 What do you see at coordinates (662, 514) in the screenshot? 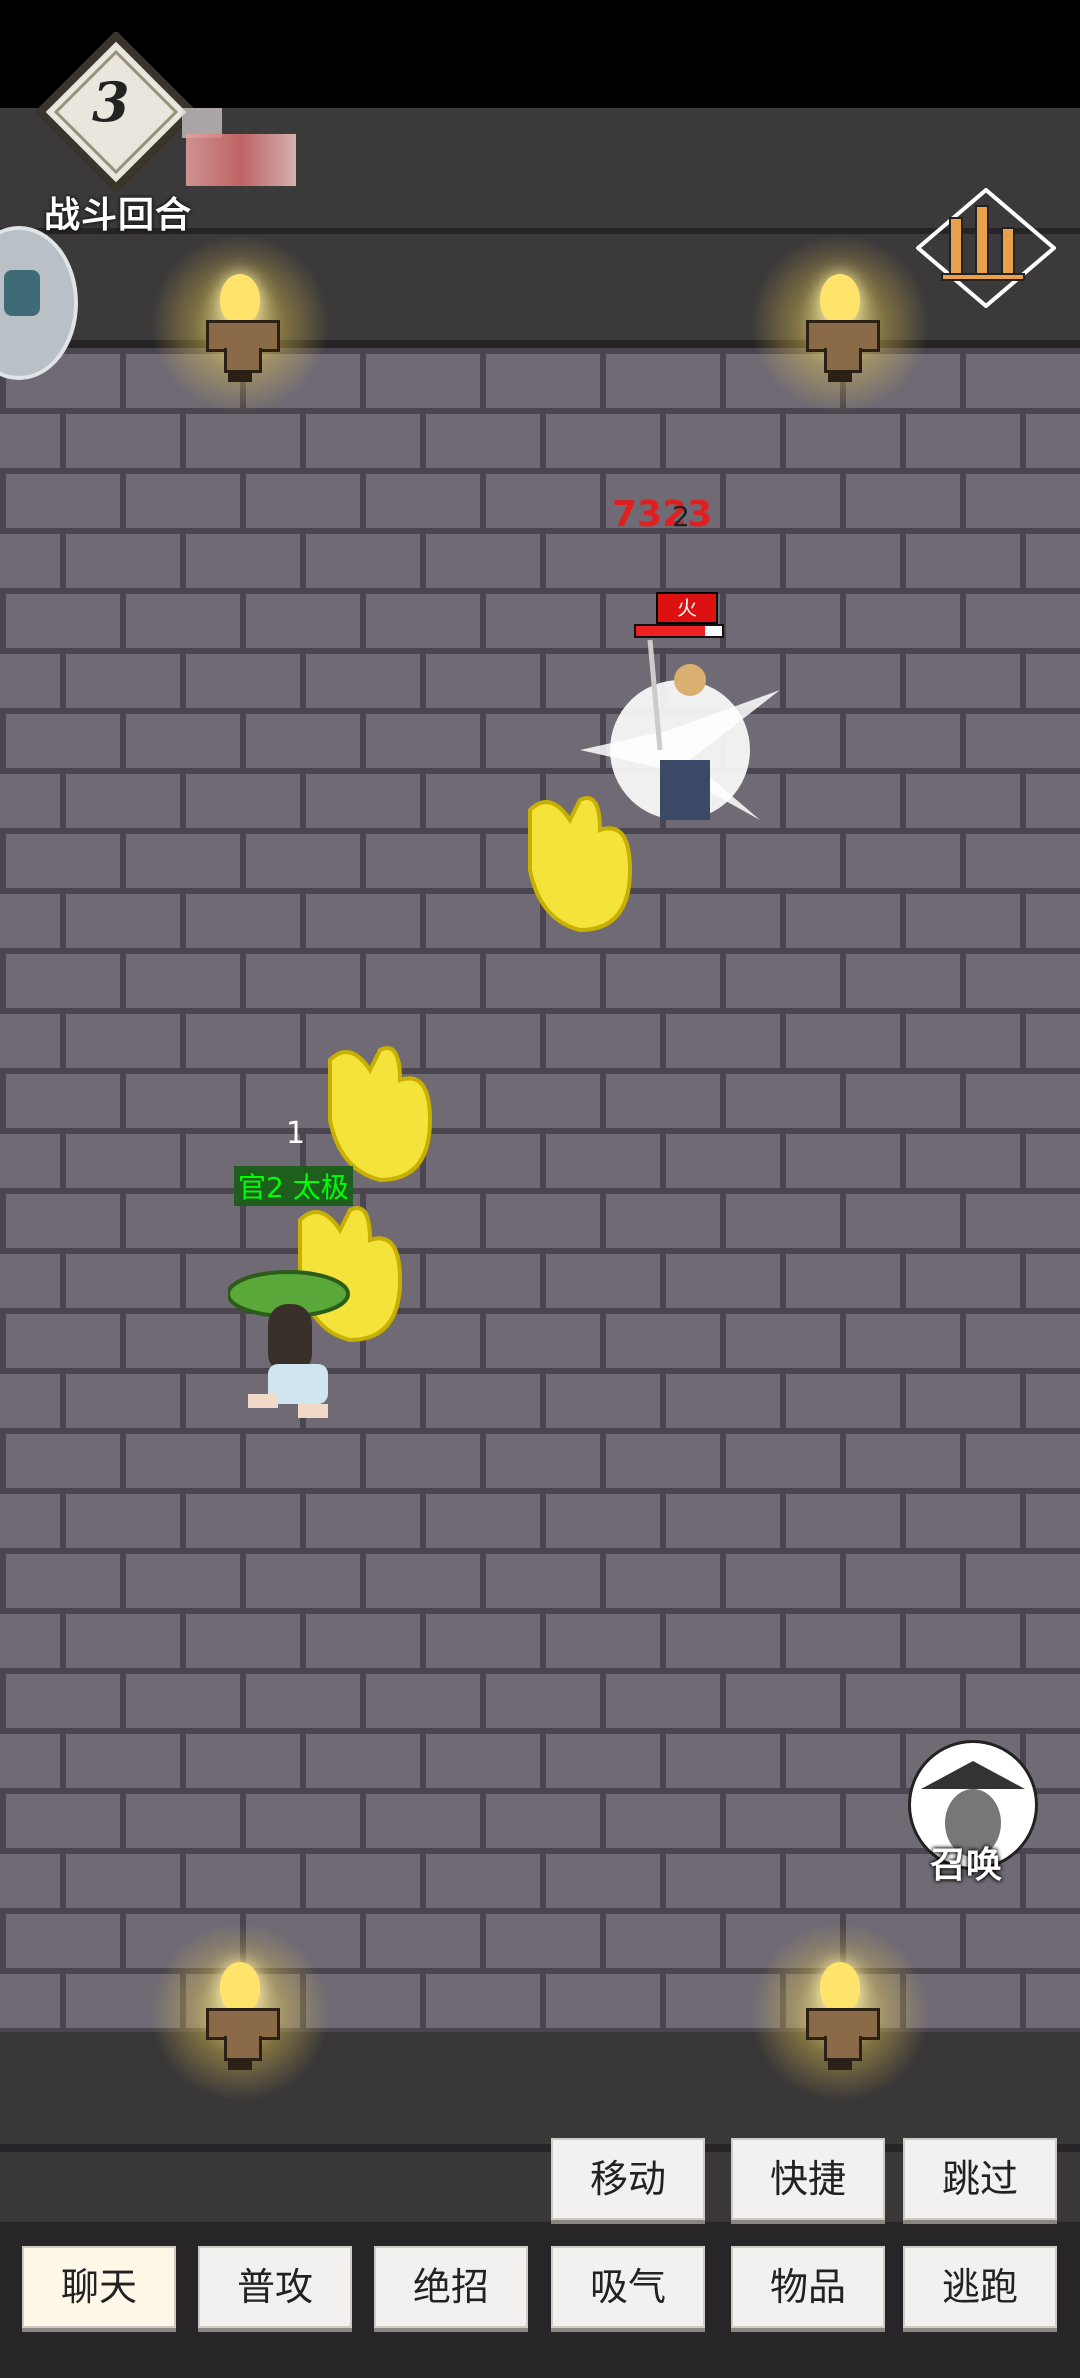
I see `damage-number: 7323` at bounding box center [662, 514].